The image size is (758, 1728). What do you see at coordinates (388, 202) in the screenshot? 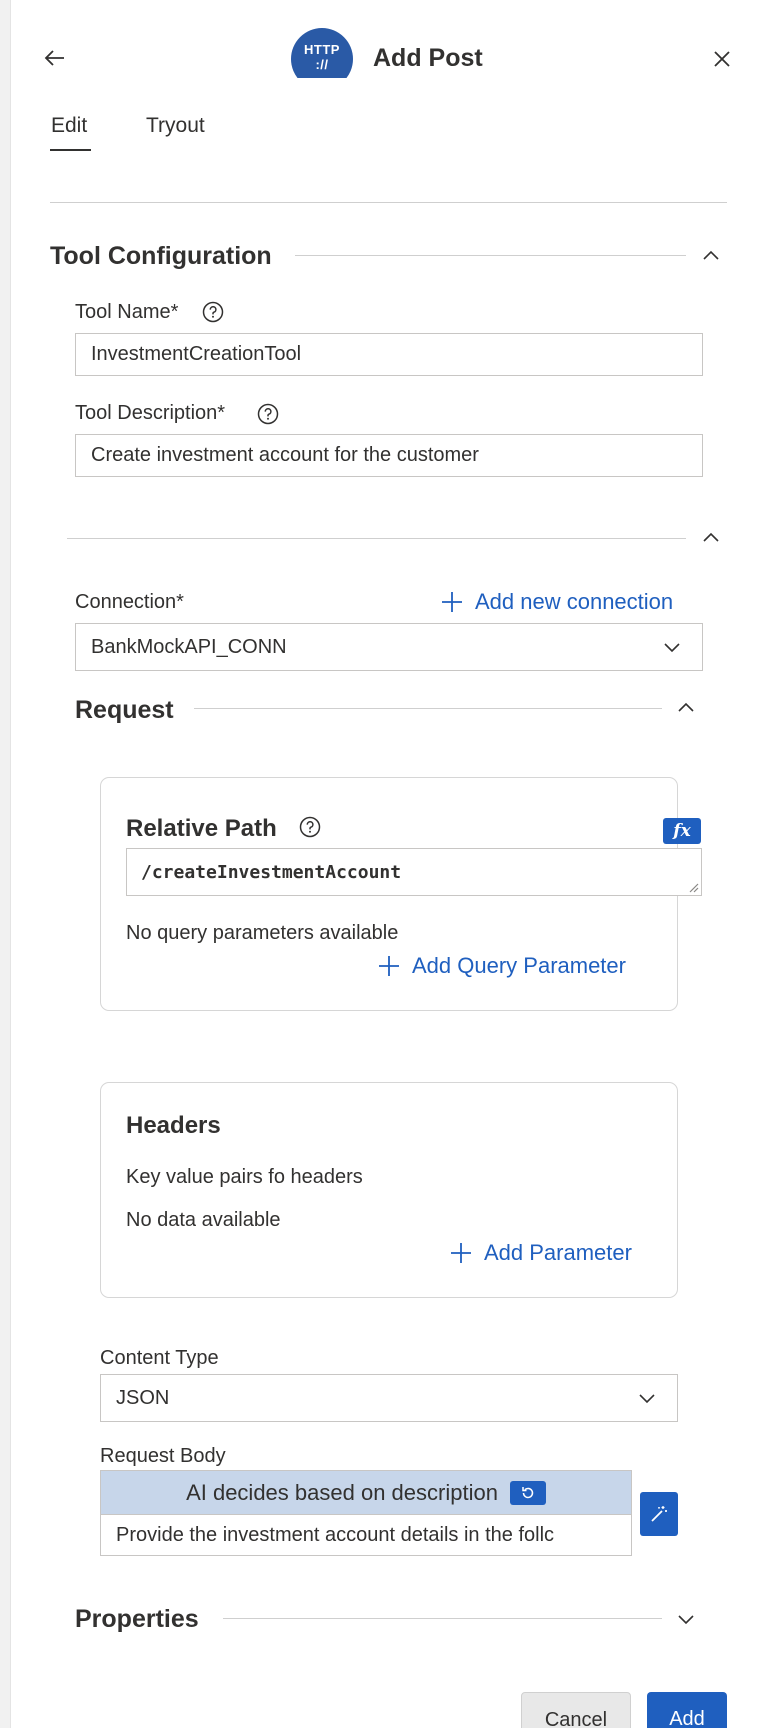
I see `tabs-divider` at bounding box center [388, 202].